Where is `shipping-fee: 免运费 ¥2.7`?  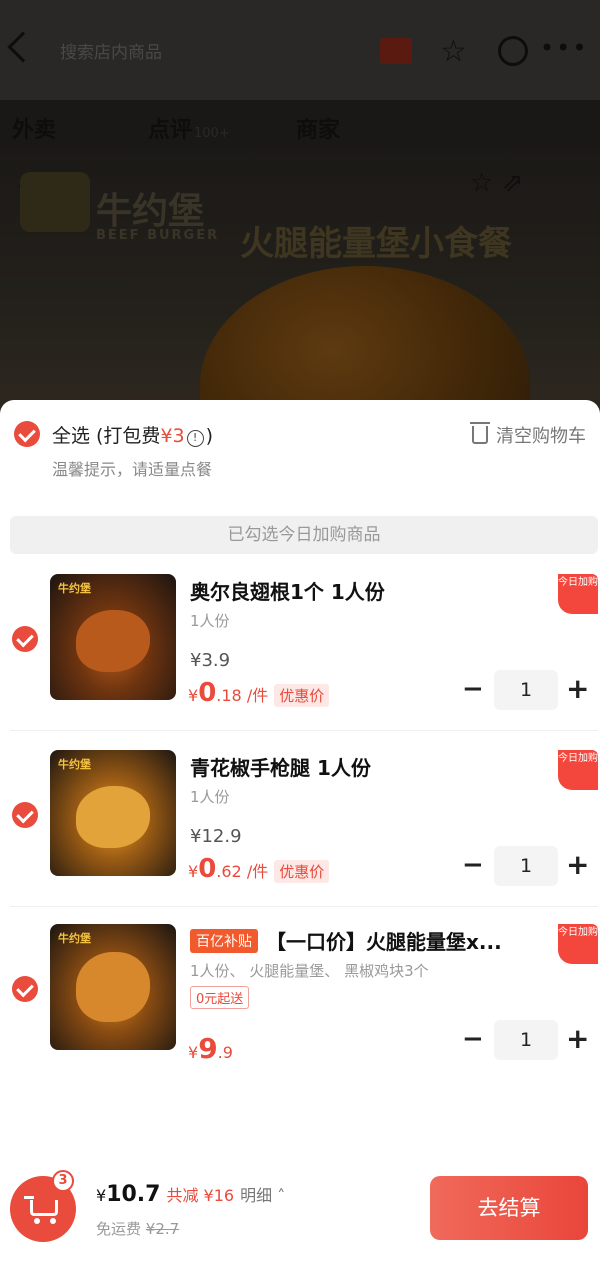 shipping-fee: 免运费 ¥2.7 is located at coordinates (138, 1229).